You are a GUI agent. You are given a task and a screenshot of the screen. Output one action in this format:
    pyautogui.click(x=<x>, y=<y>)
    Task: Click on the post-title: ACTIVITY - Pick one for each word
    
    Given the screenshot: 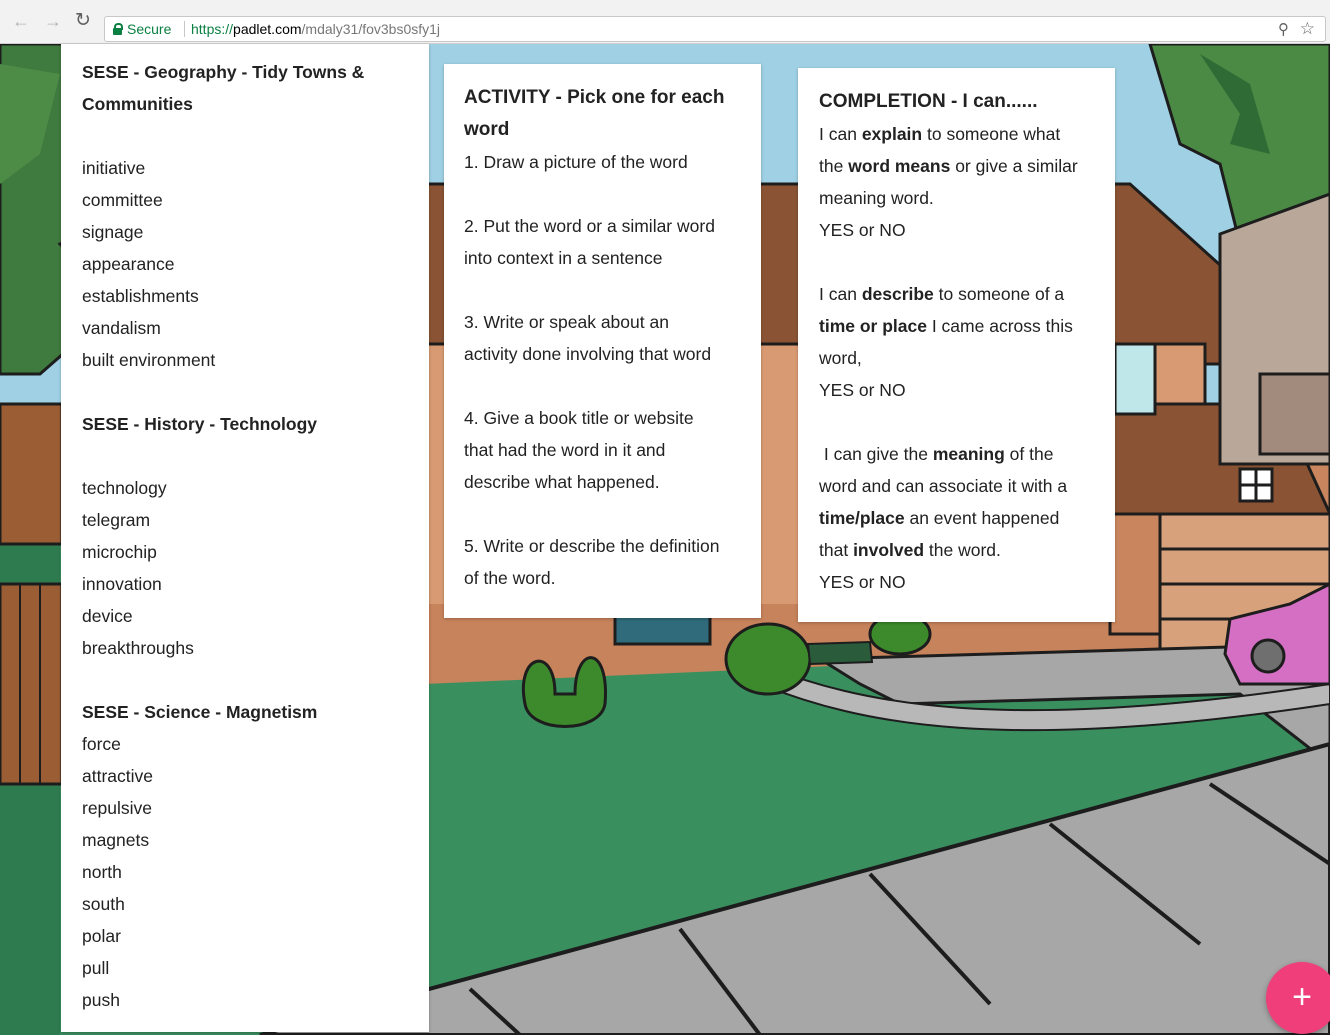 What is the action you would take?
    pyautogui.click(x=594, y=113)
    